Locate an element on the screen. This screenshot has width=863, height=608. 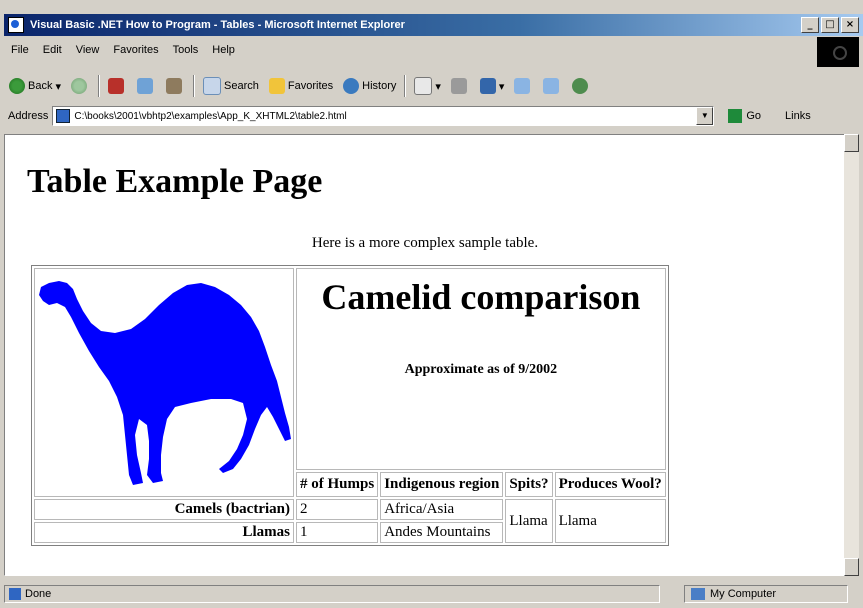
edit-button: ▾ is located at coordinates (492, 86).